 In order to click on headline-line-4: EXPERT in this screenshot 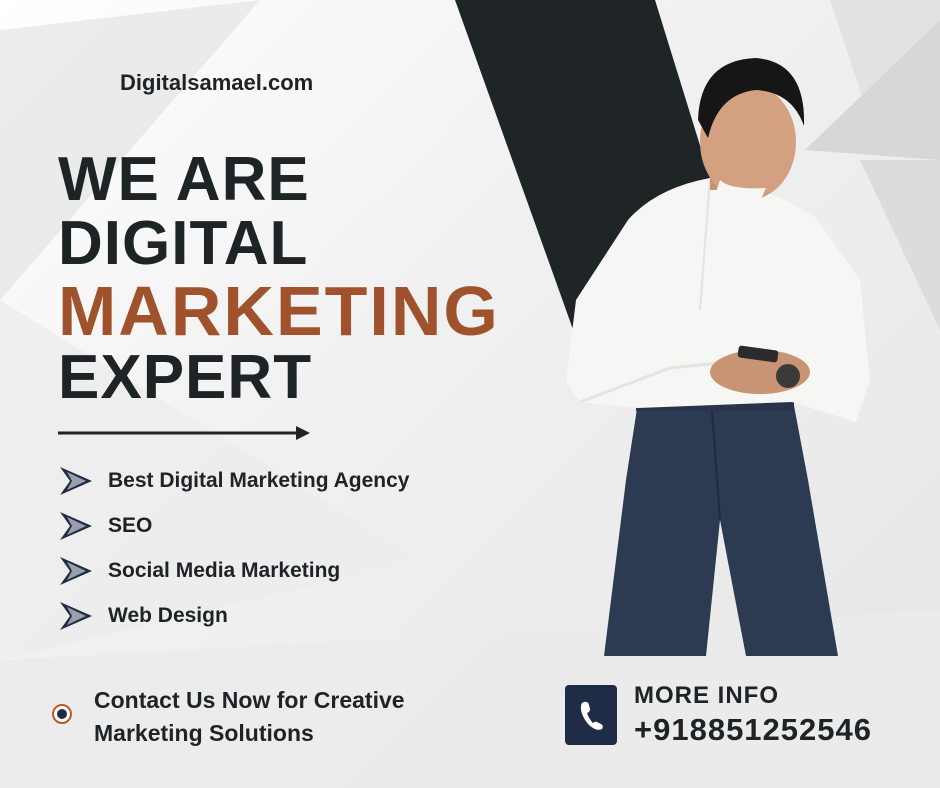, I will do `click(185, 377)`.